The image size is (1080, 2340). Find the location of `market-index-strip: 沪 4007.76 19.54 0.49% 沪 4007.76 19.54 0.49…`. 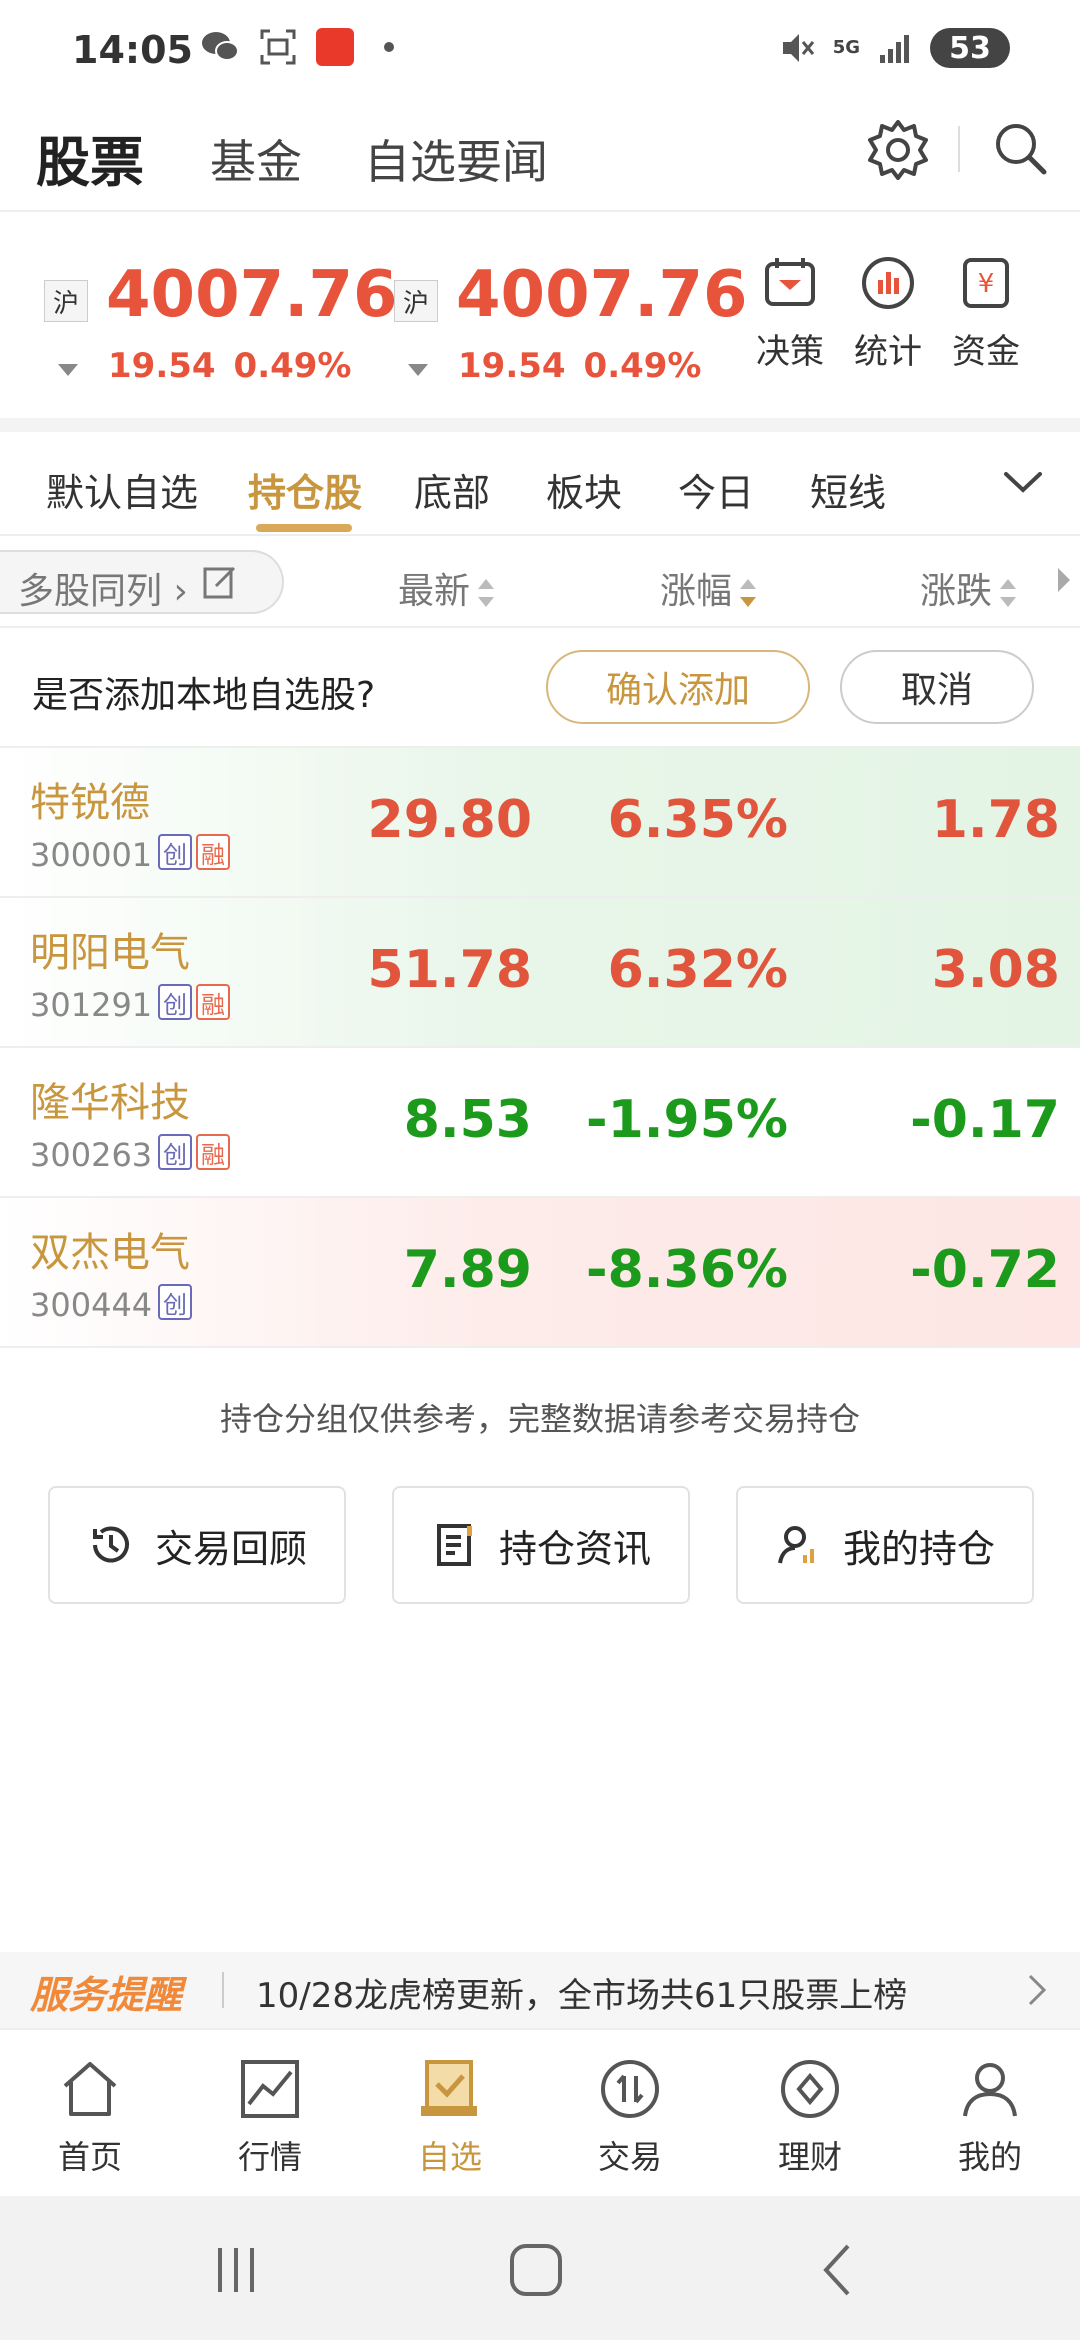

market-index-strip: 沪 4007.76 19.54 0.49% 沪 4007.76 19.54 0.49… is located at coordinates (540, 316).